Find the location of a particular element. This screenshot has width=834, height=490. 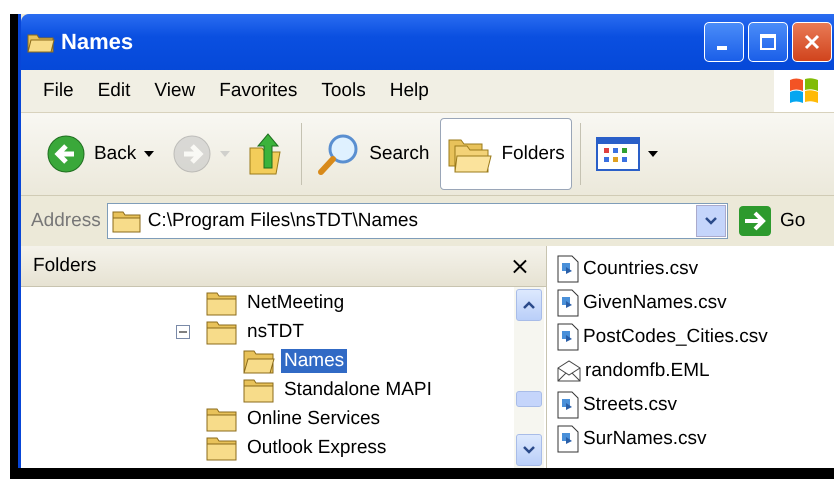

tree-item: nsTDT is located at coordinates (275, 332).